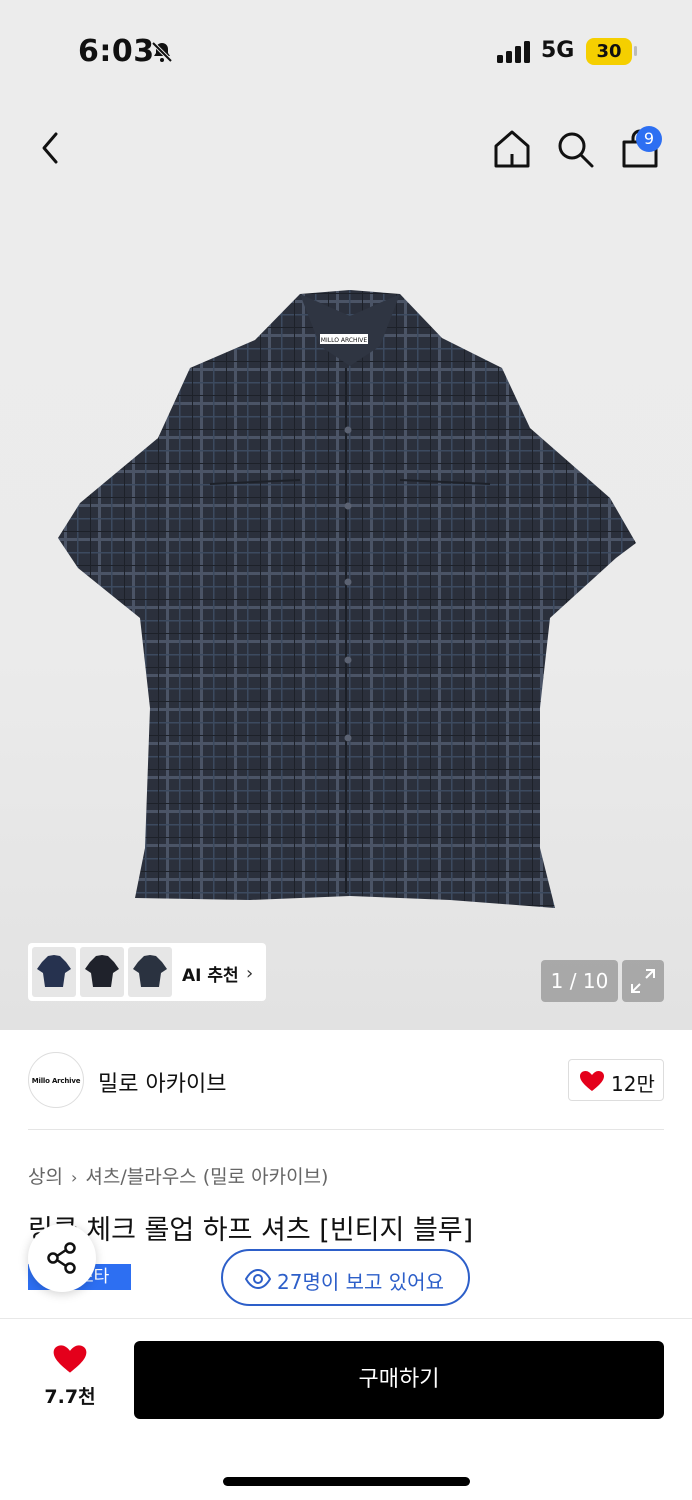 The image size is (692, 1500). I want to click on cart-count-badge: 9, so click(649, 139).